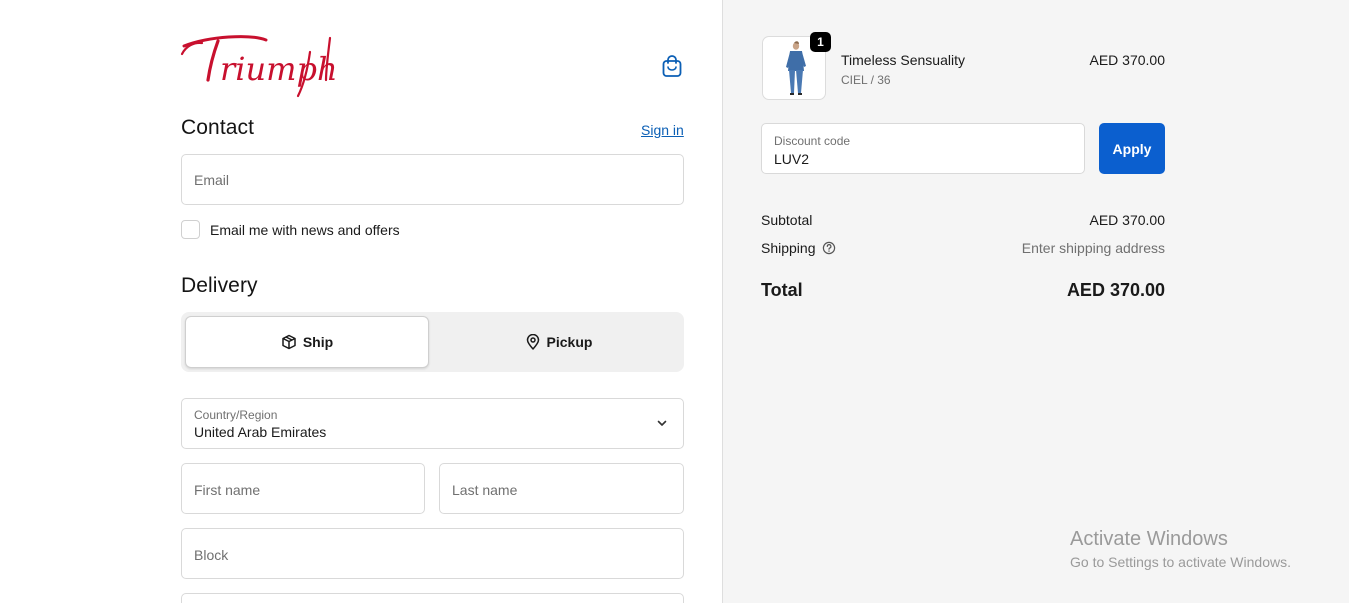 This screenshot has width=1349, height=603. What do you see at coordinates (788, 248) in the screenshot?
I see `shipping-label: Shipping` at bounding box center [788, 248].